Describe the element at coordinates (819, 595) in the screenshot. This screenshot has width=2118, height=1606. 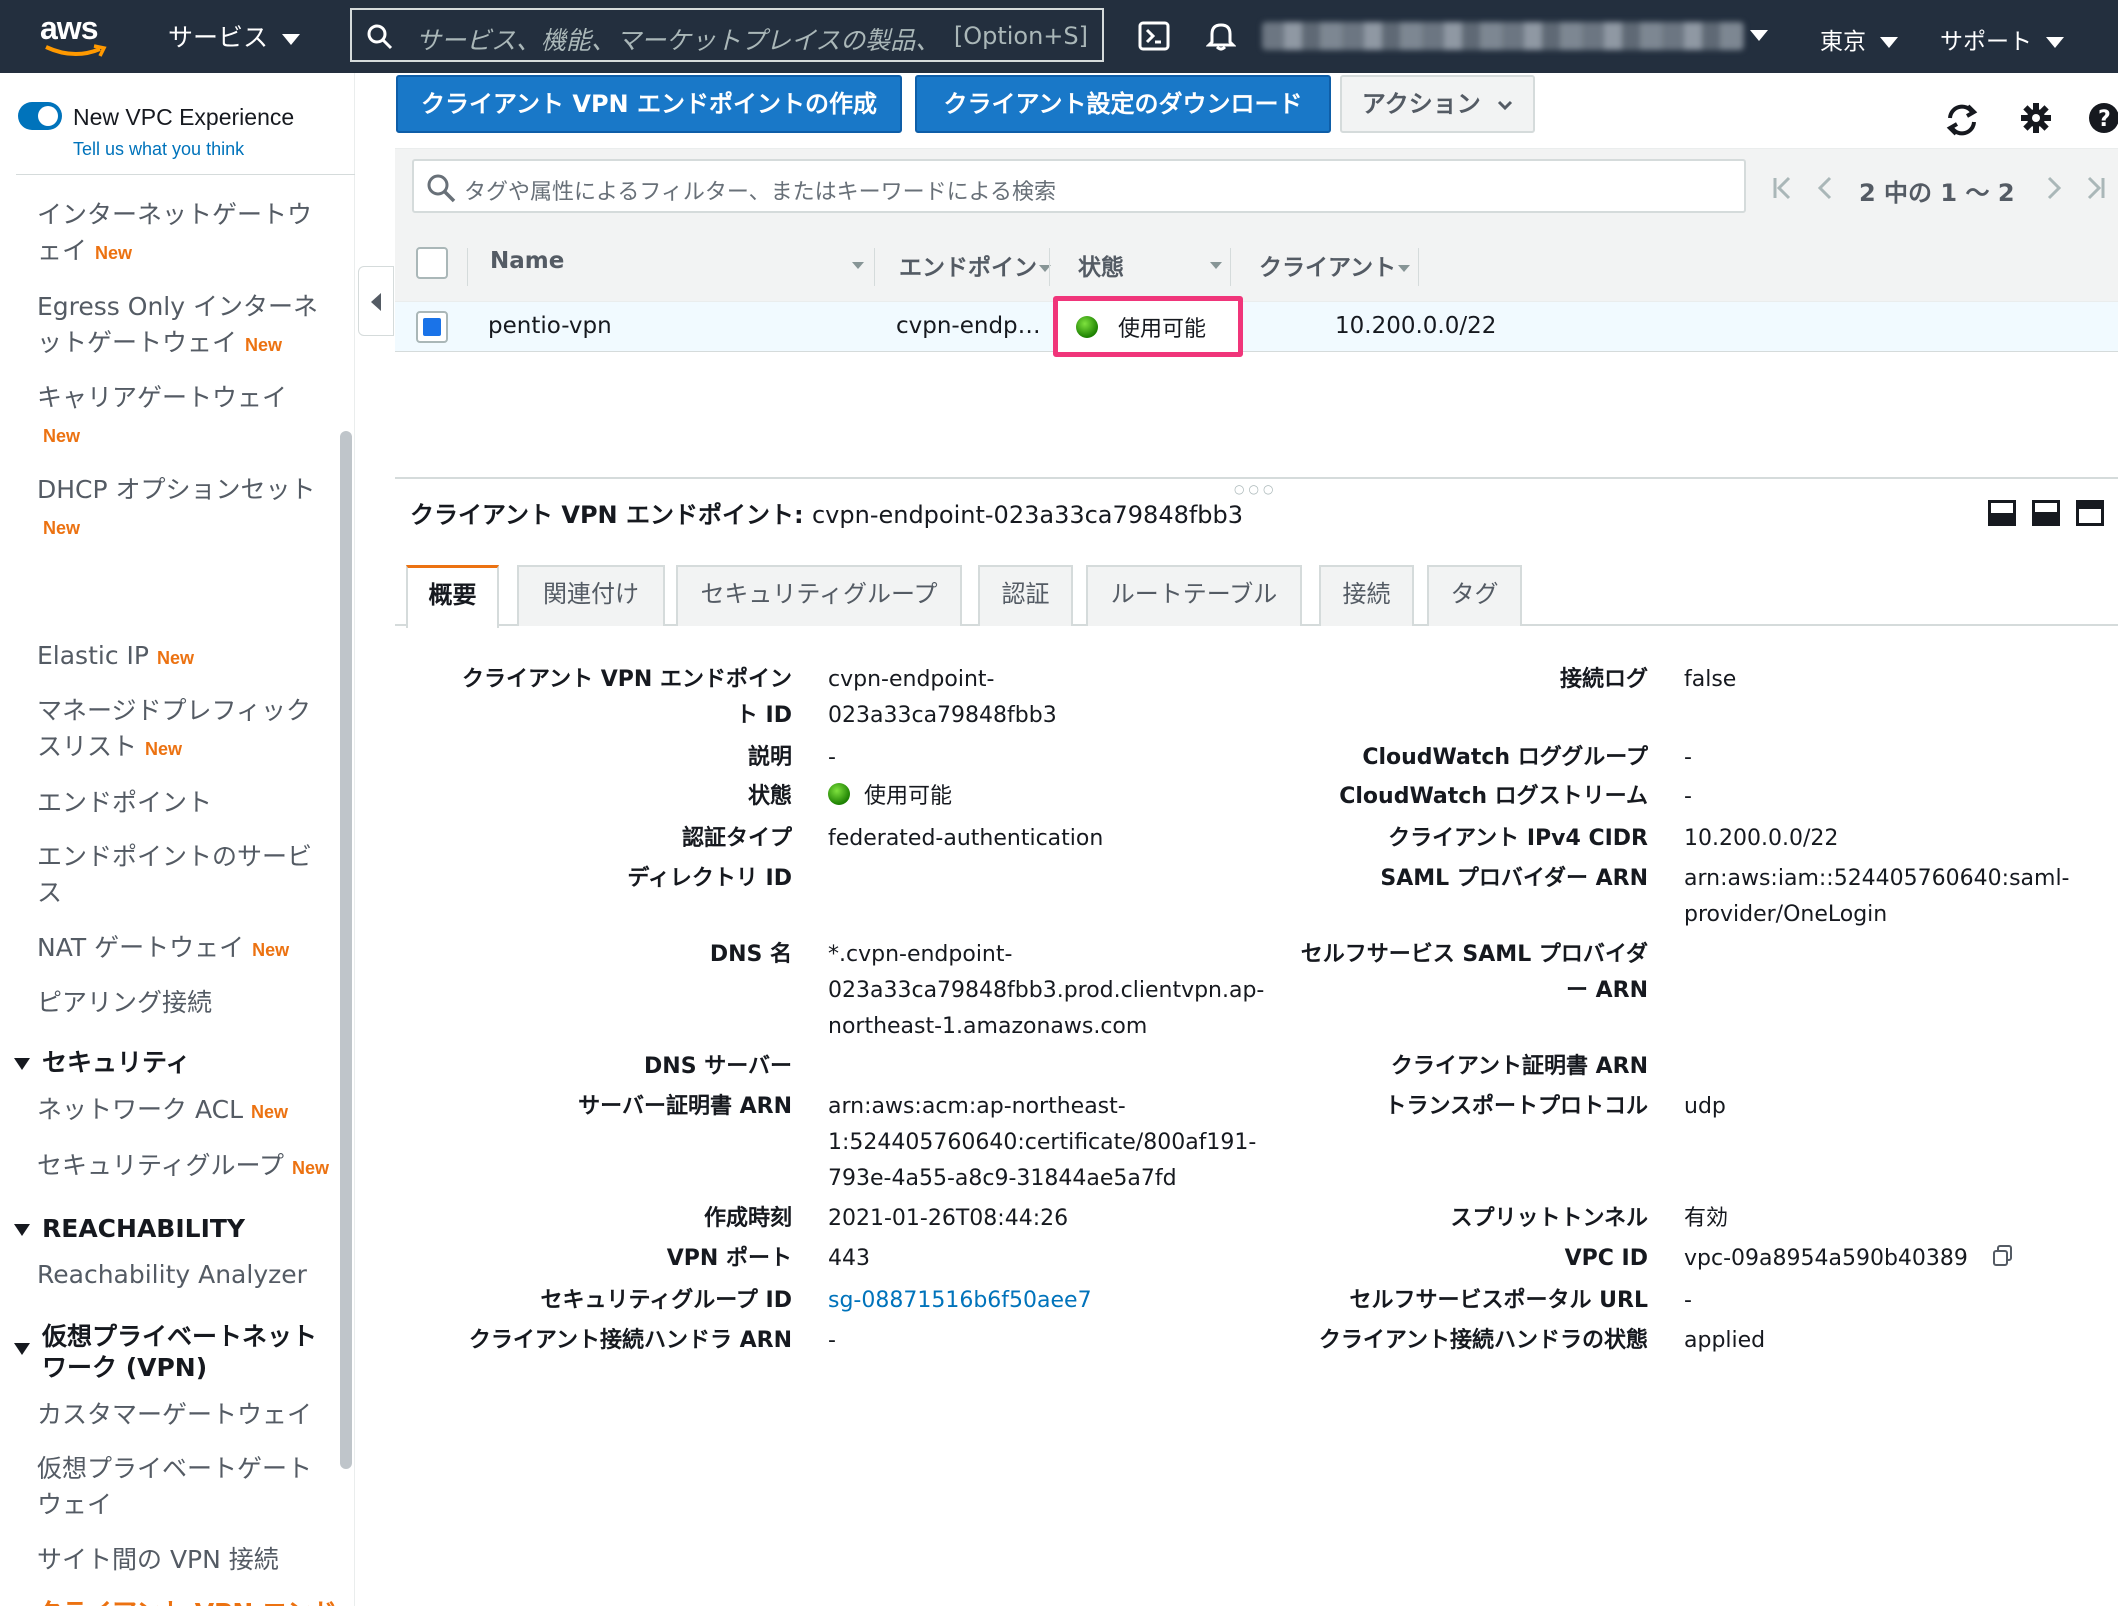
I see `tab-security-groups: セキュリティグループ` at that location.